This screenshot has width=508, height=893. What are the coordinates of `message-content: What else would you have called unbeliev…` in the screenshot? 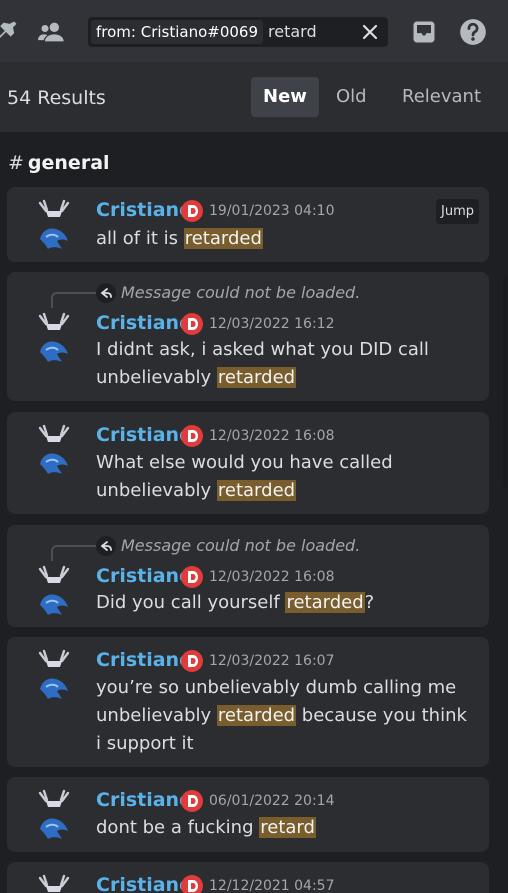 It's located at (244, 476).